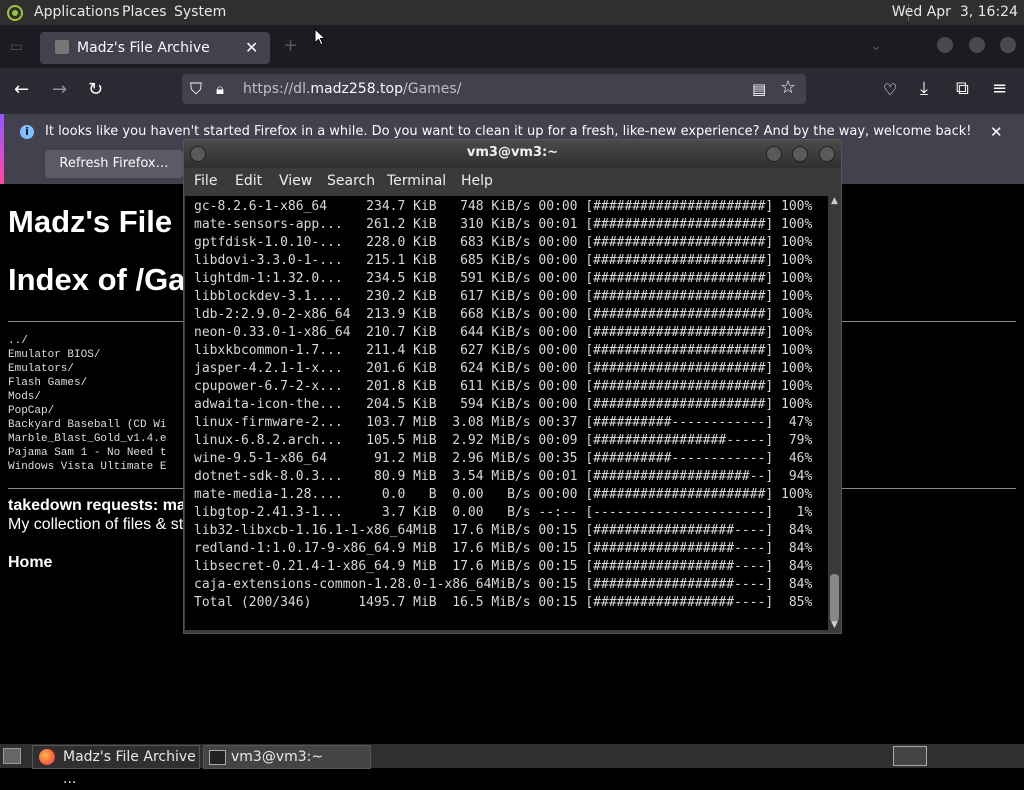  I want to click on downloads-icon: ⤓, so click(924, 89).